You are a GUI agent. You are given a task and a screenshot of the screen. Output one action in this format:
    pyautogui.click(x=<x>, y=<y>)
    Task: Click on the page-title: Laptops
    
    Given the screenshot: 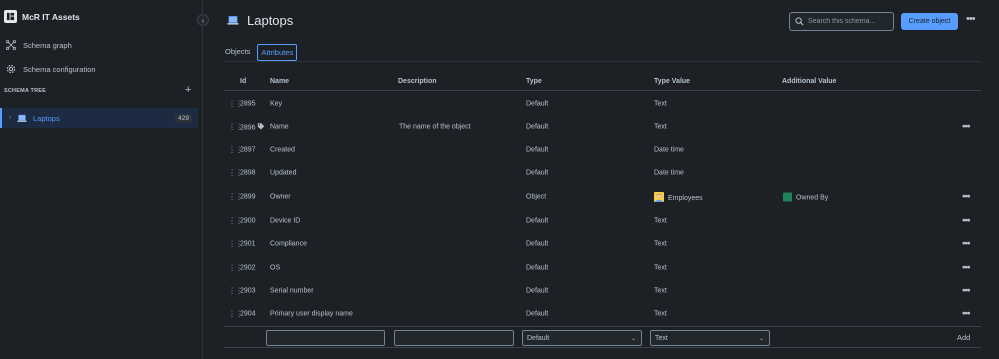 What is the action you would take?
    pyautogui.click(x=270, y=20)
    